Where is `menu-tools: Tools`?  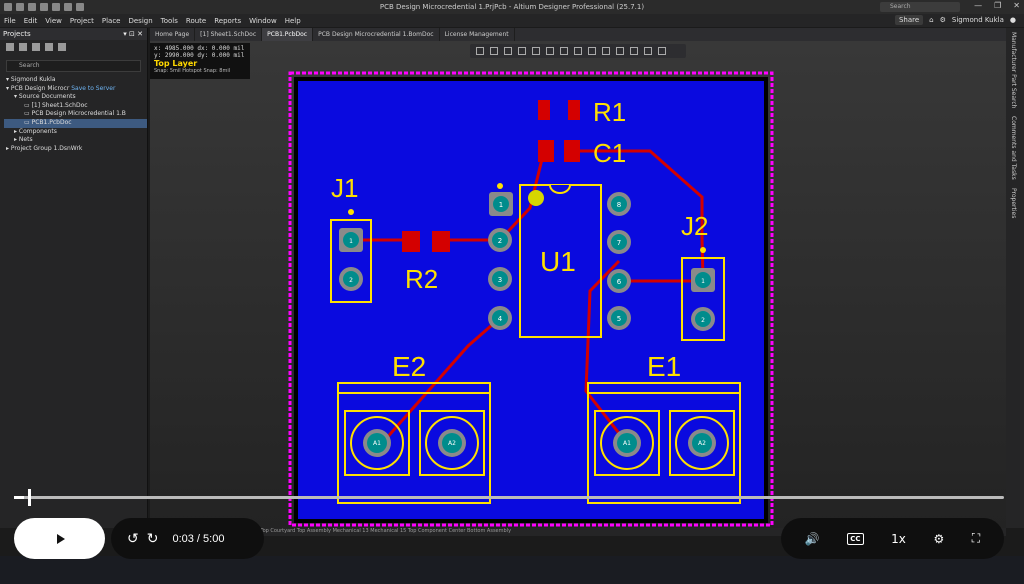 menu-tools: Tools is located at coordinates (169, 21).